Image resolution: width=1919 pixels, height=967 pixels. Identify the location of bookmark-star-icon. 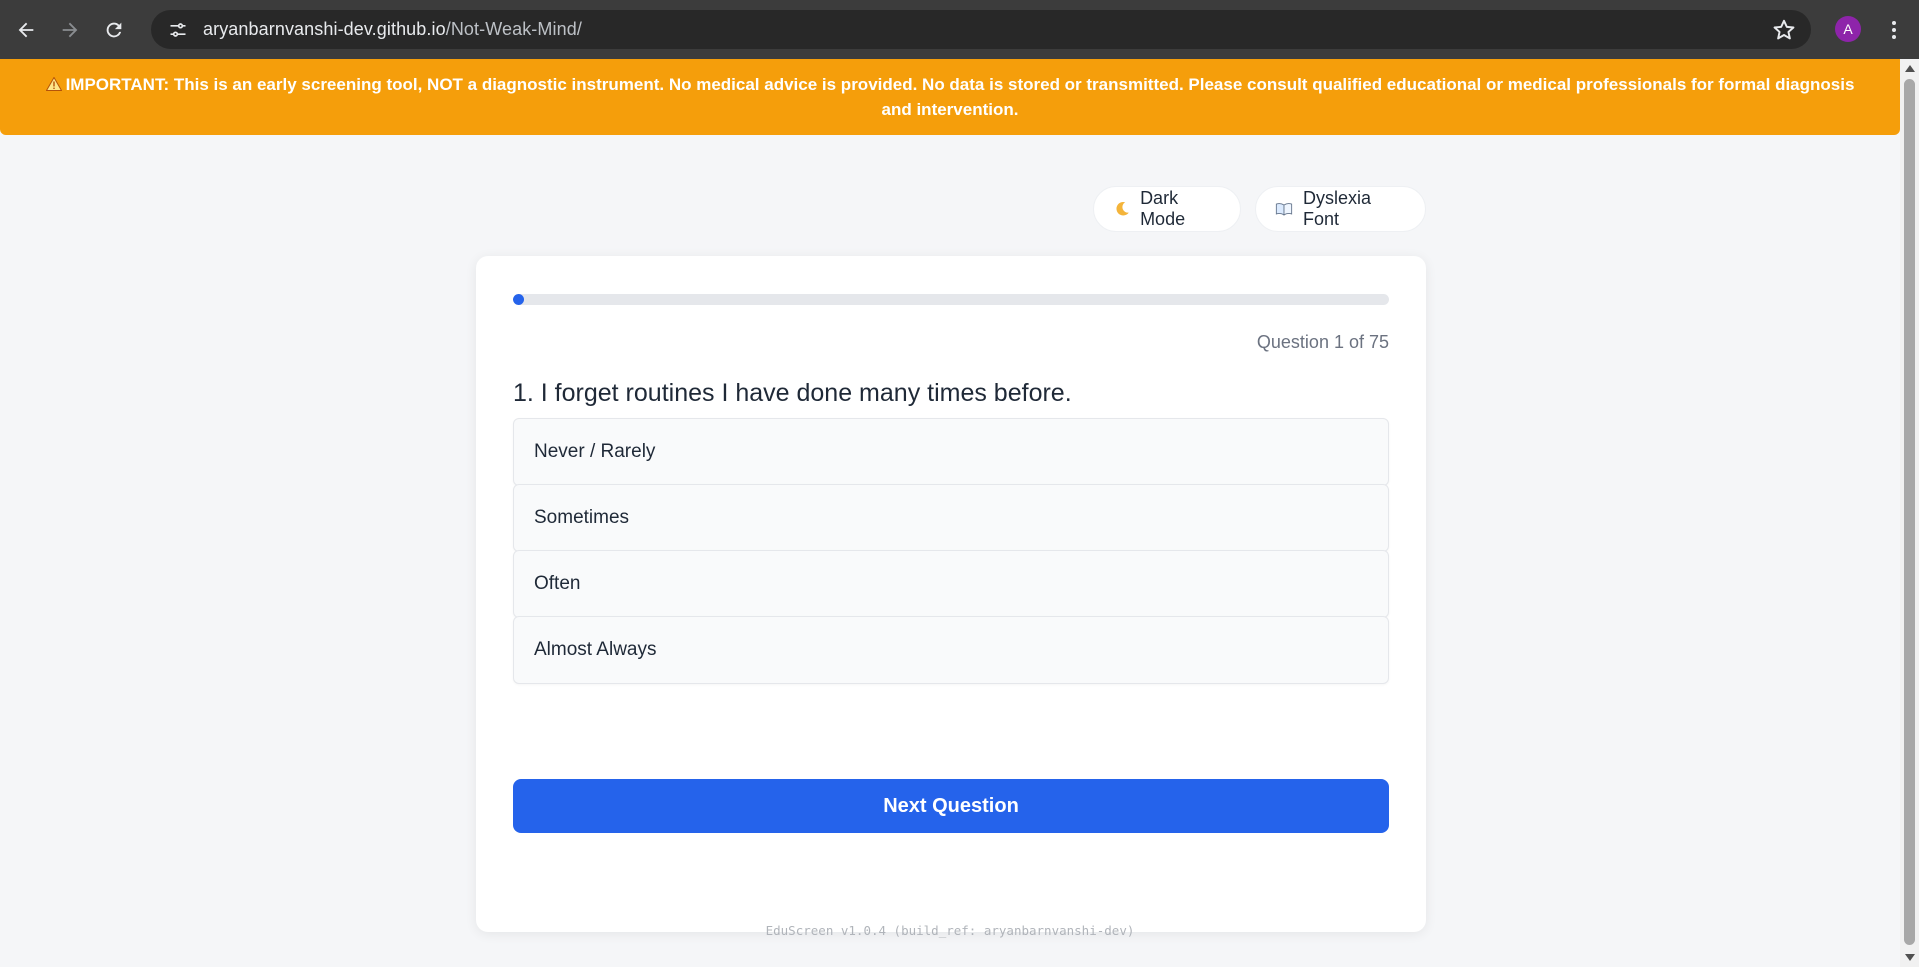
(1784, 30).